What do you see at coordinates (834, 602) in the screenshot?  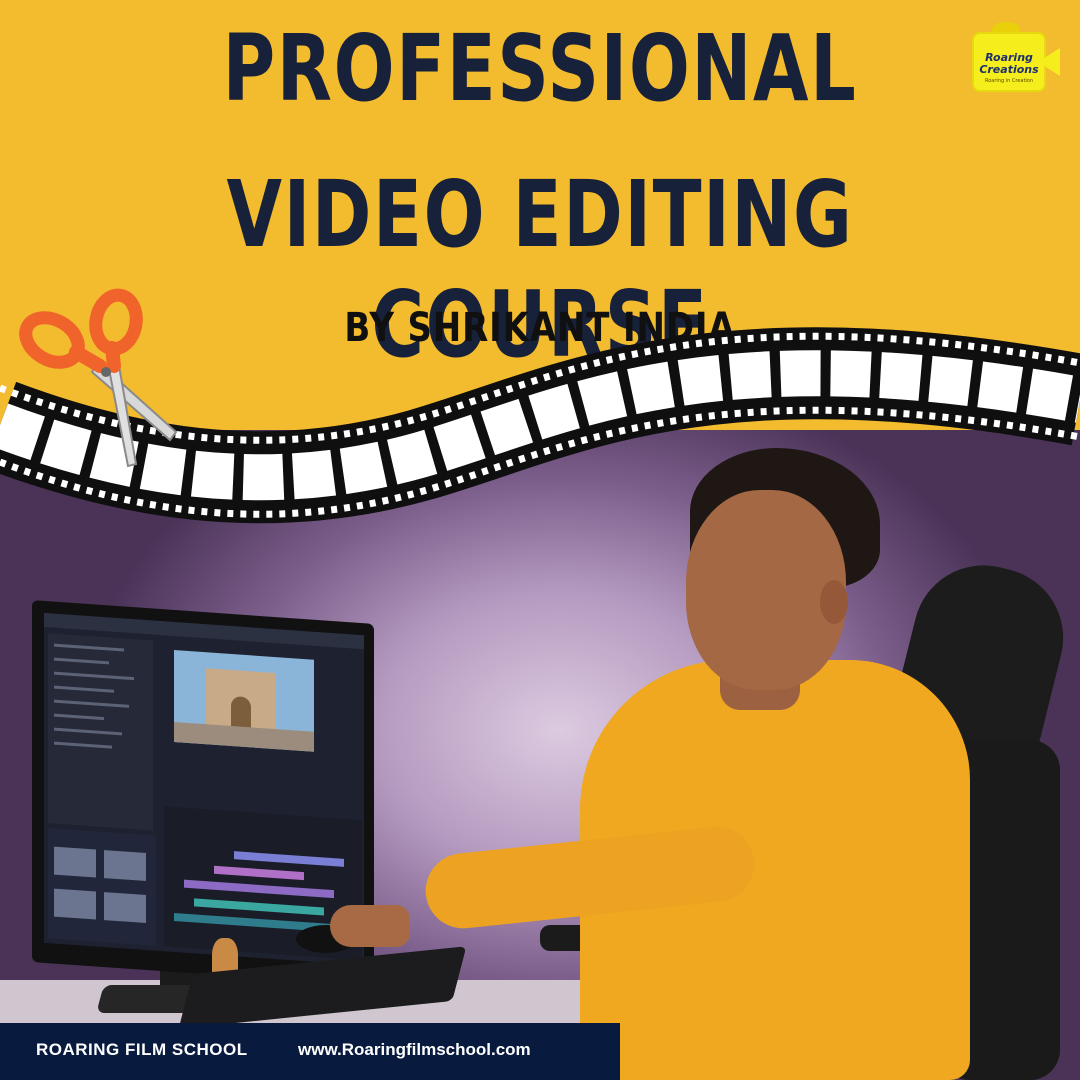 I see `person-ear` at bounding box center [834, 602].